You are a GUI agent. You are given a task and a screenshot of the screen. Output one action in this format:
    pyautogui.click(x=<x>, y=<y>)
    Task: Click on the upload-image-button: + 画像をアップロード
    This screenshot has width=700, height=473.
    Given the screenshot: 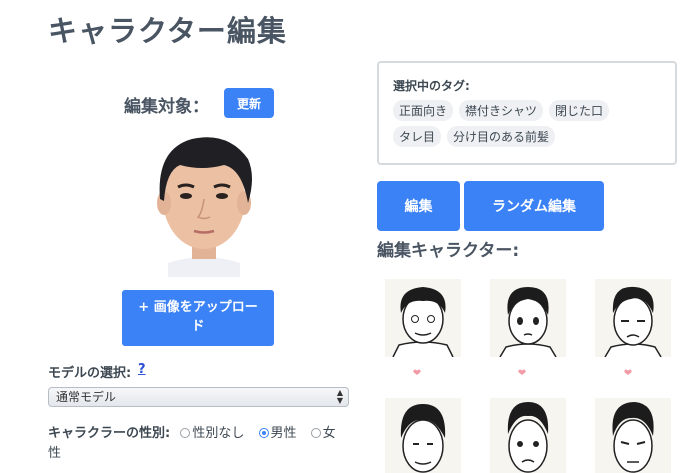 What is the action you would take?
    pyautogui.click(x=198, y=318)
    